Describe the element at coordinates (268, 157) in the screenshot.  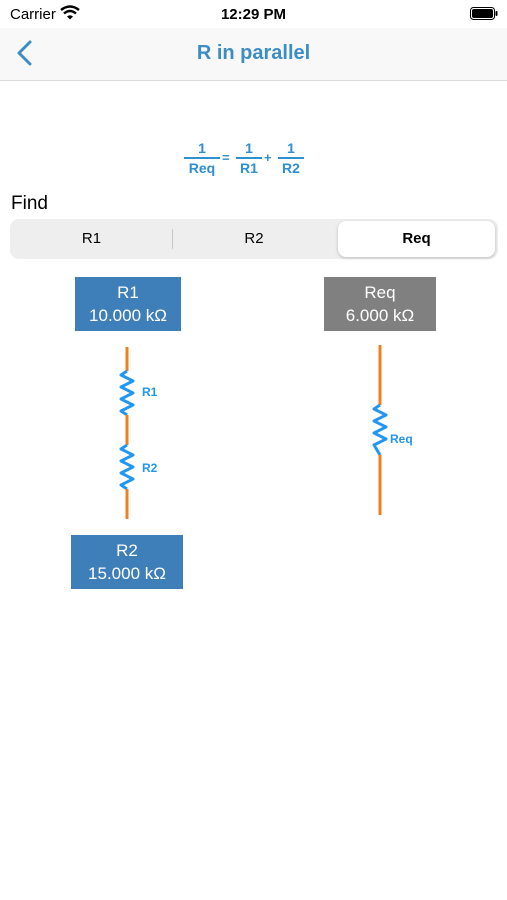
I see `formula-plus: +` at that location.